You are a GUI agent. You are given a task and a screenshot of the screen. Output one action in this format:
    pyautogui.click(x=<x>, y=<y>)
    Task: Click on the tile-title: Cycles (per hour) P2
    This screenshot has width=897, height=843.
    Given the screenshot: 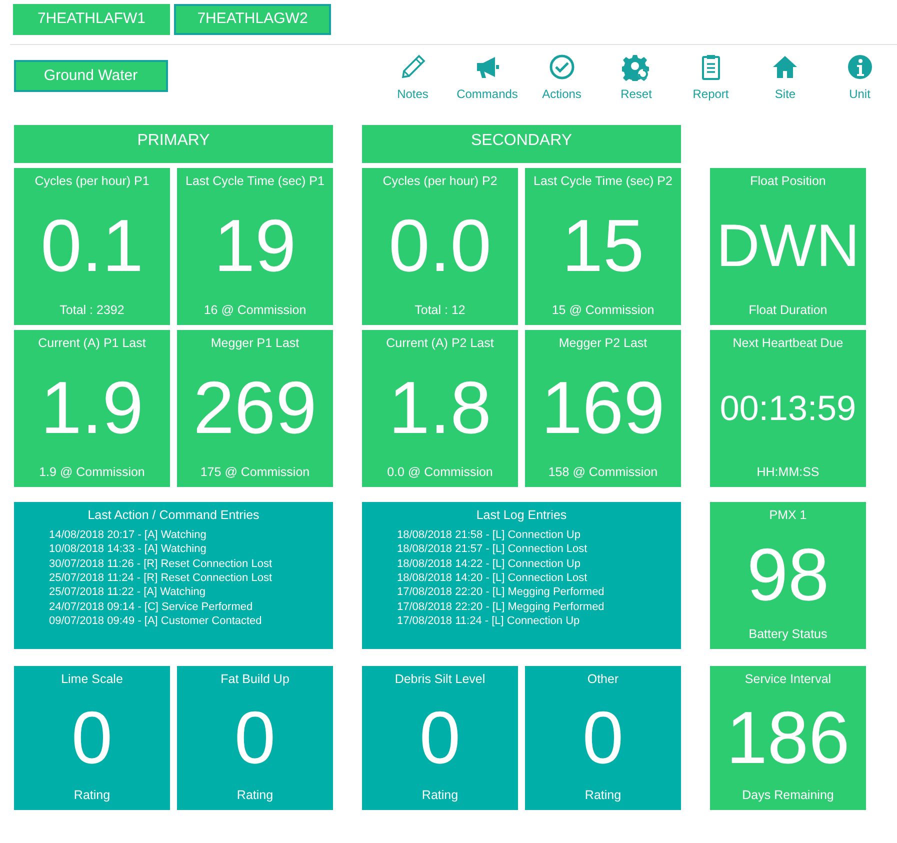 What is the action you would take?
    pyautogui.click(x=440, y=181)
    